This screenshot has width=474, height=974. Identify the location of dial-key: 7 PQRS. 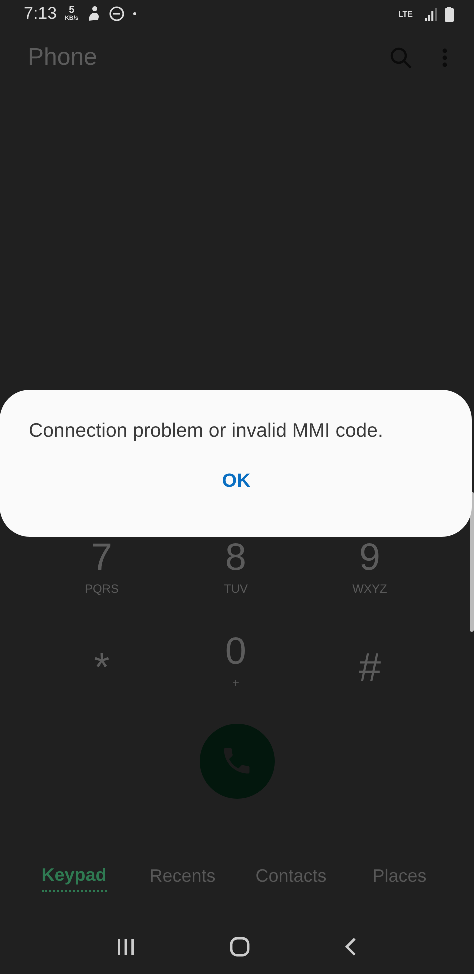
(102, 575).